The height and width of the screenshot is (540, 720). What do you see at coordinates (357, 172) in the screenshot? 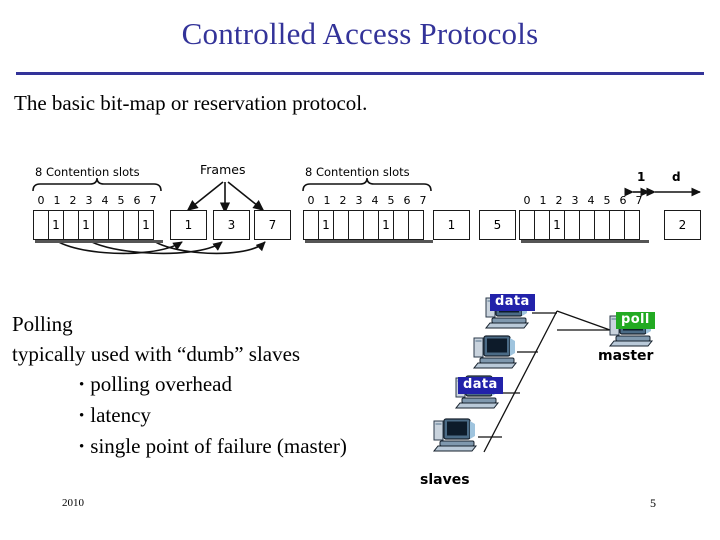
I see `contention-slots-label-2: 8 Contention slots` at bounding box center [357, 172].